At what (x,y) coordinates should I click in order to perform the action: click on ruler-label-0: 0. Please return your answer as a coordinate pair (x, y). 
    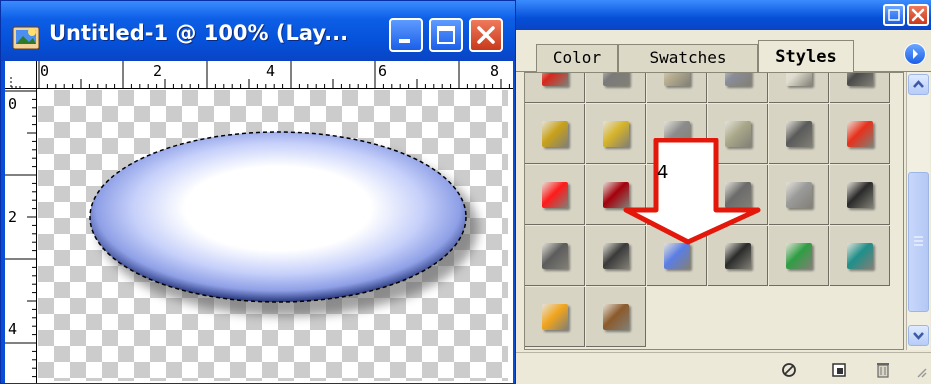
    Looking at the image, I should click on (45, 71).